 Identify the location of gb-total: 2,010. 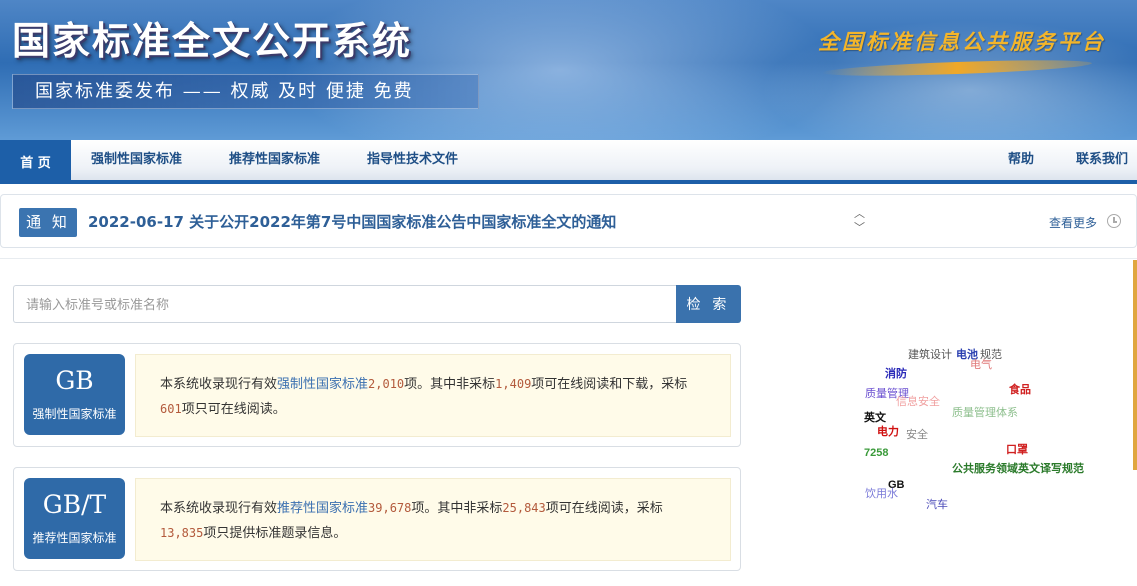
(386, 384).